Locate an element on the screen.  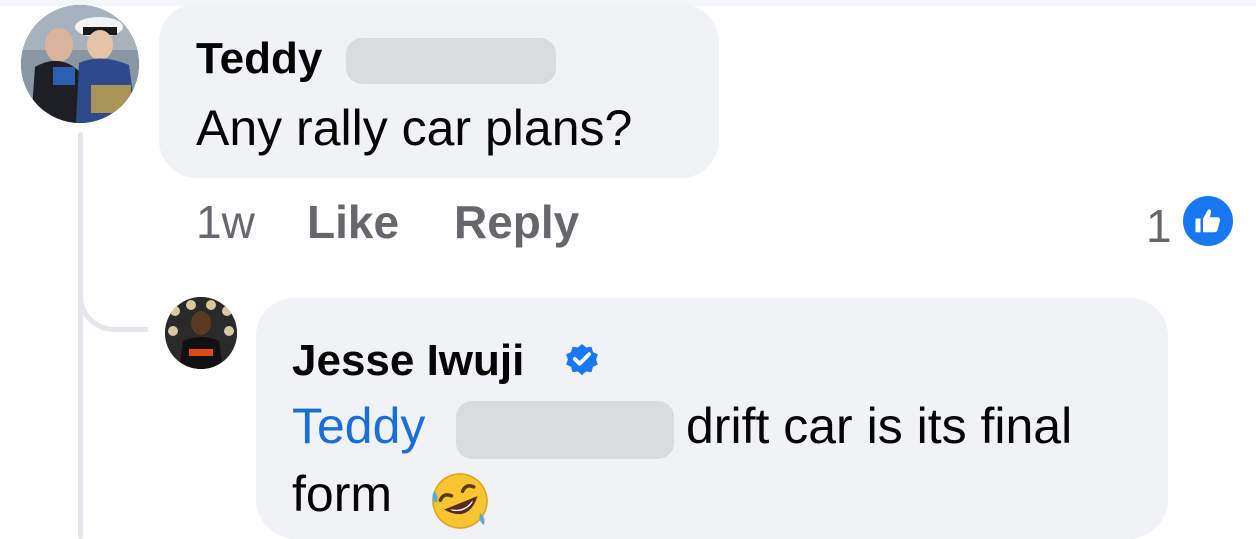
thread-line is located at coordinates (80, 335).